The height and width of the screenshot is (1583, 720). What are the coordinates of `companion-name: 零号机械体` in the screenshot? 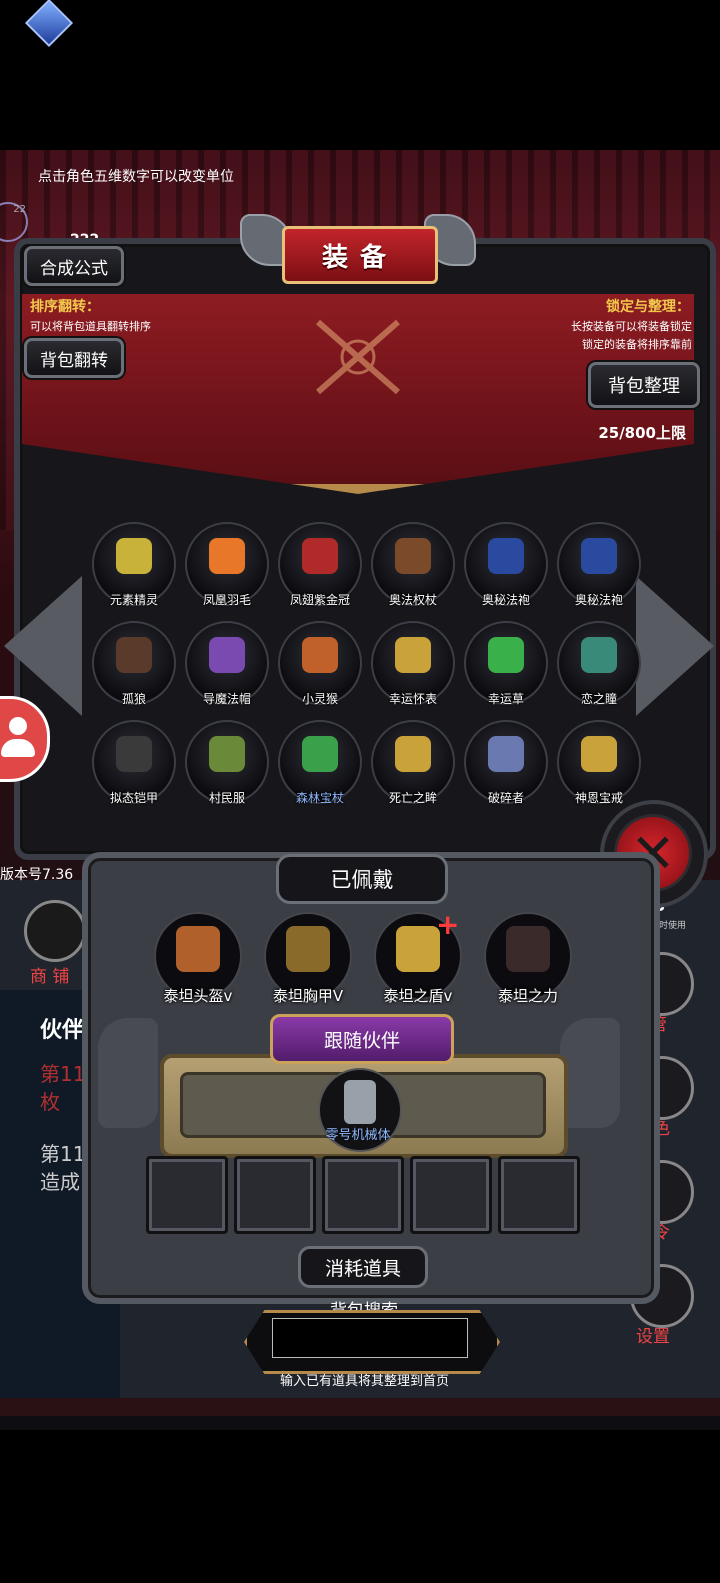 It's located at (358, 1135).